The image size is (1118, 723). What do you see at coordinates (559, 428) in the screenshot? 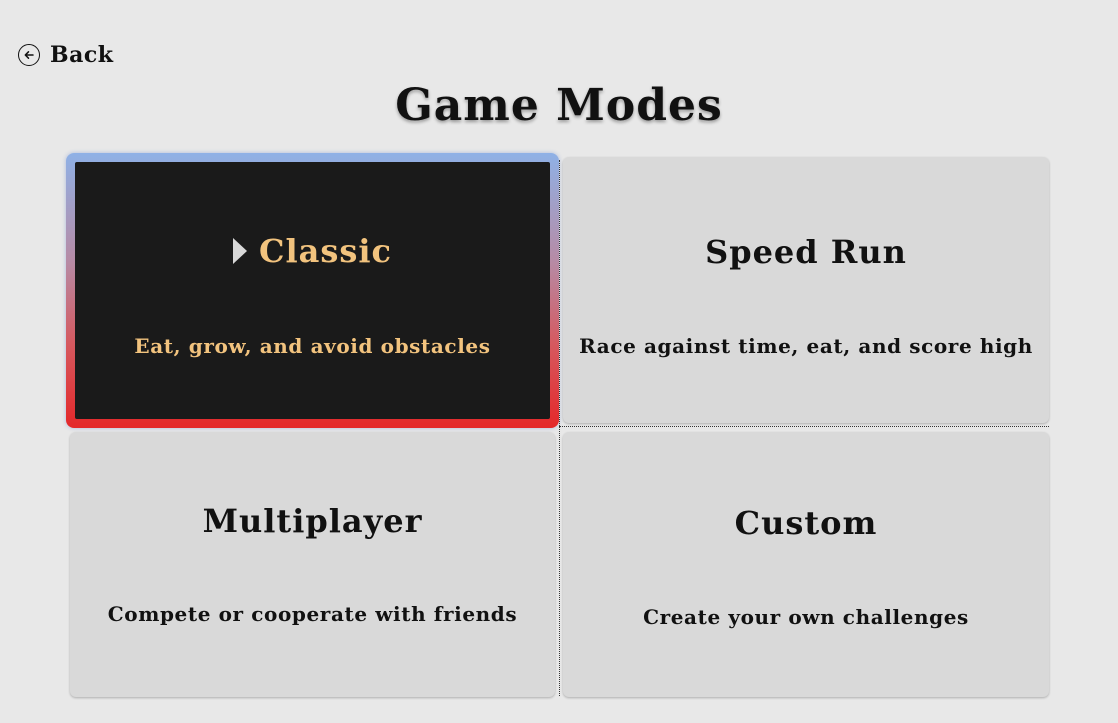
I see `grid-divider-vertical` at bounding box center [559, 428].